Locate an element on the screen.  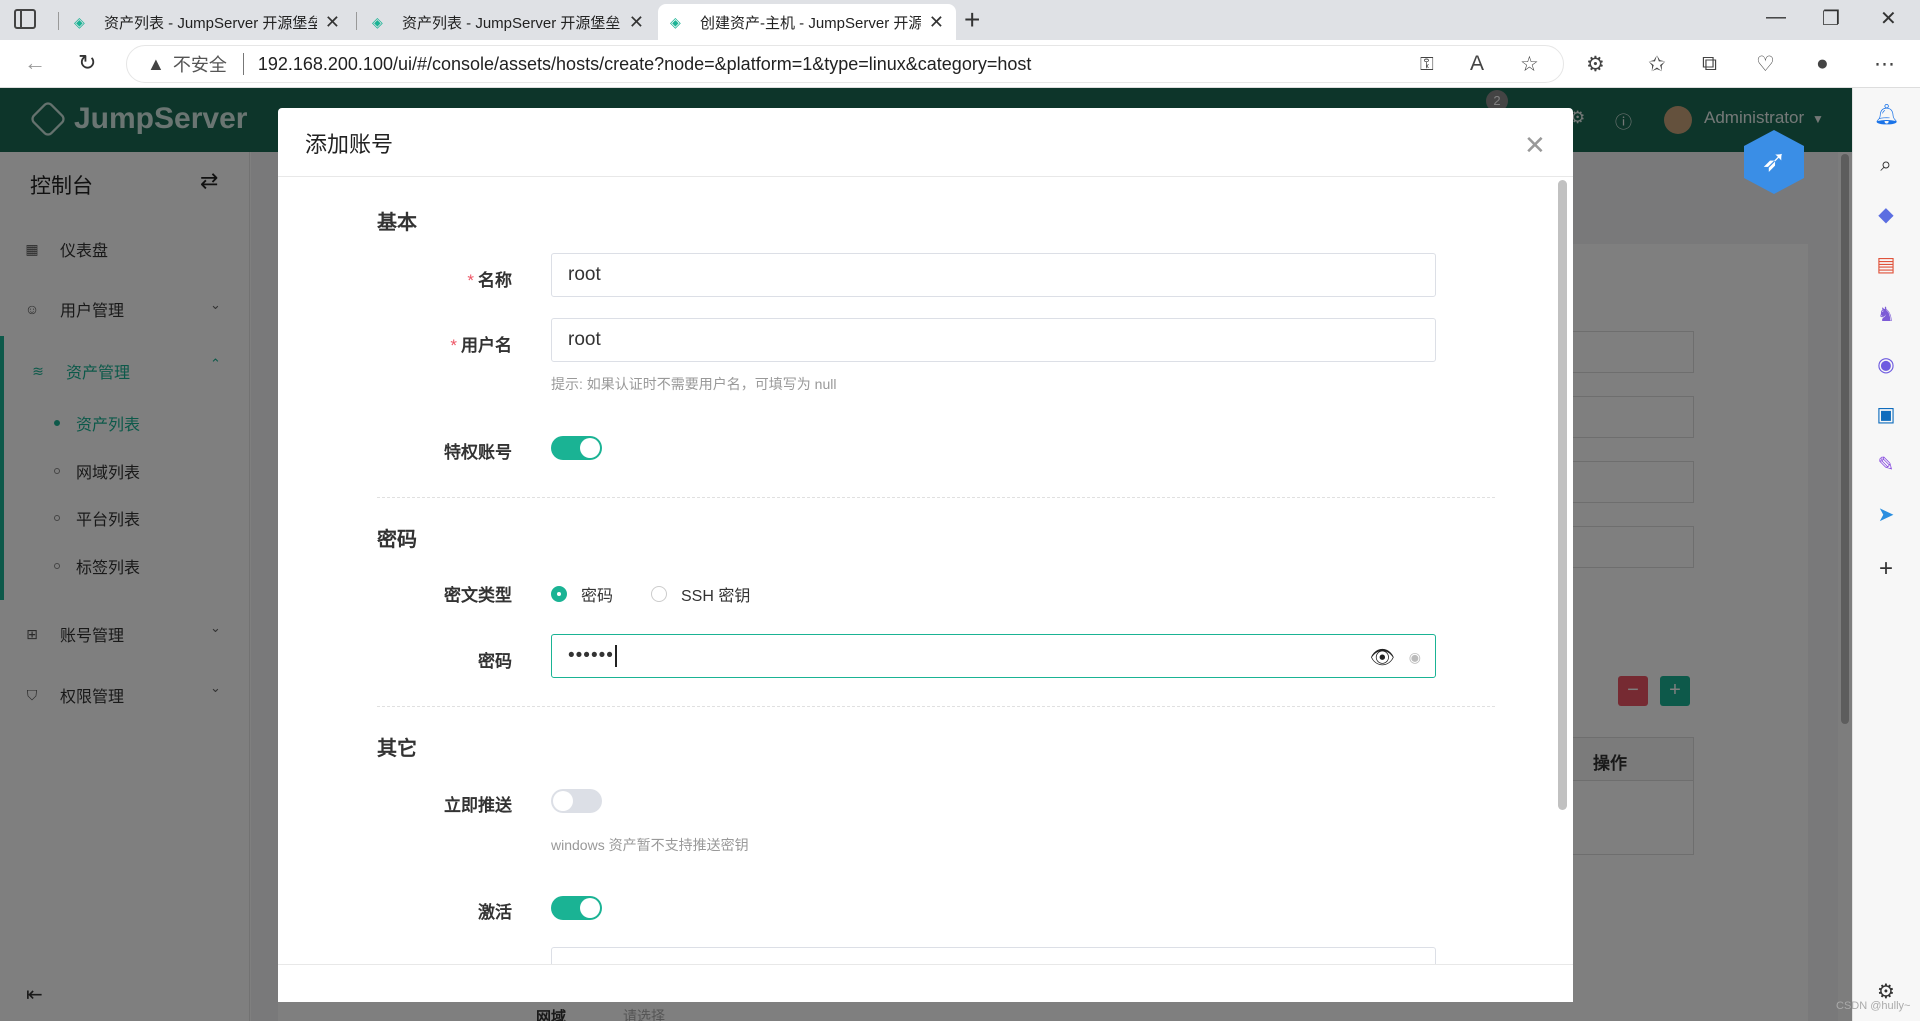
section-basic: 基本 is located at coordinates (397, 223).